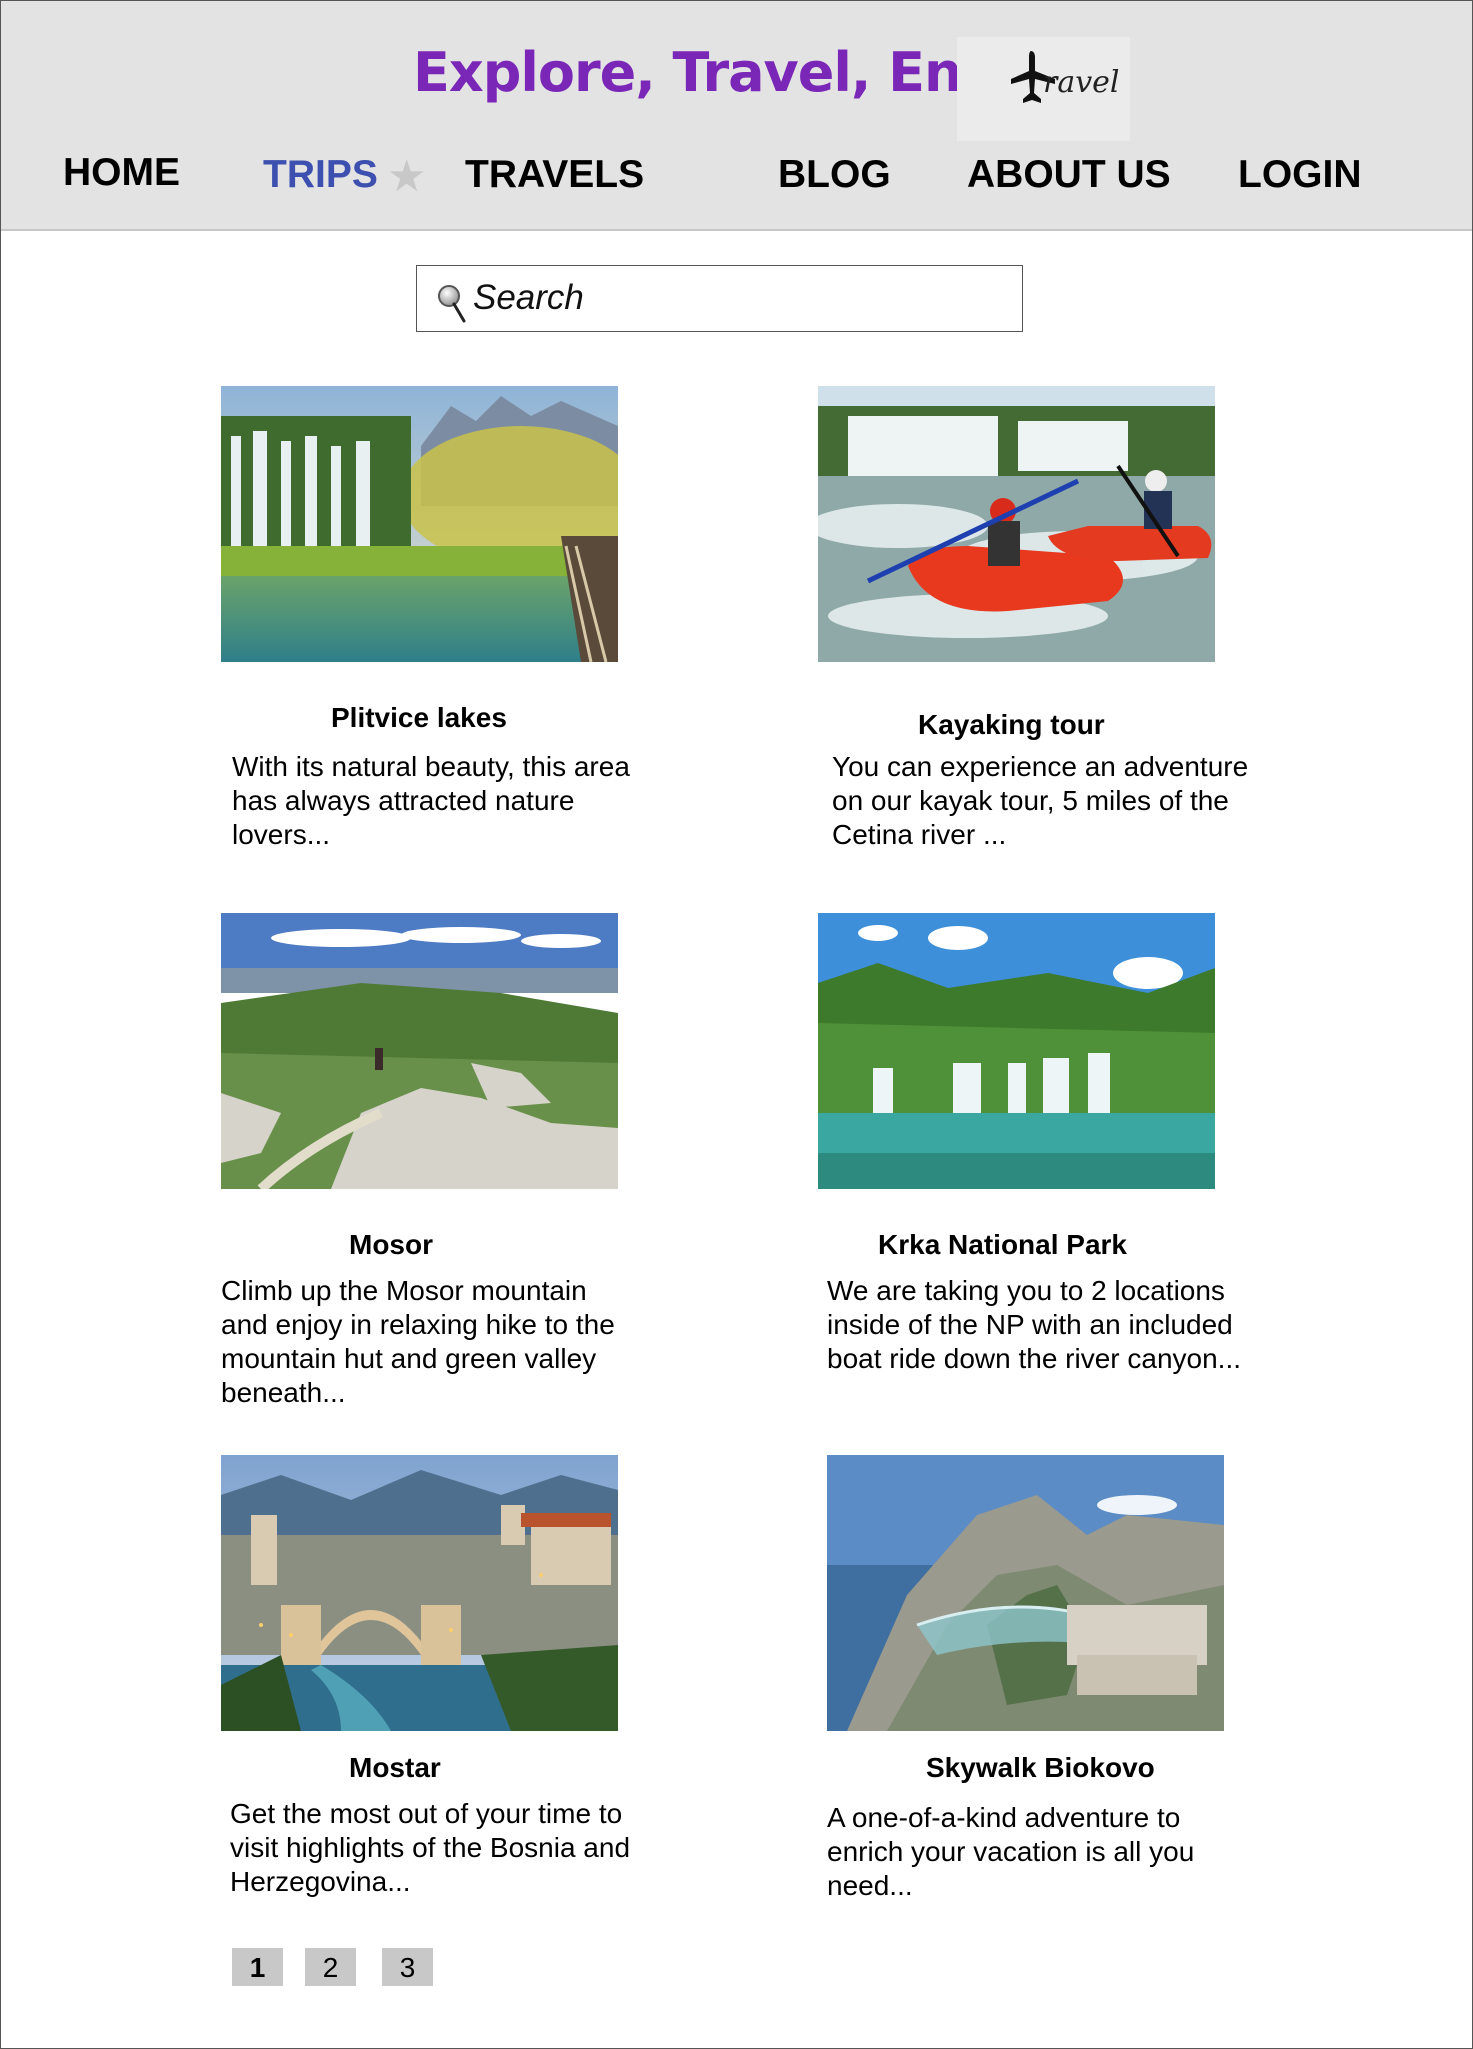  What do you see at coordinates (391, 1245) in the screenshot?
I see `card-title: Mosor` at bounding box center [391, 1245].